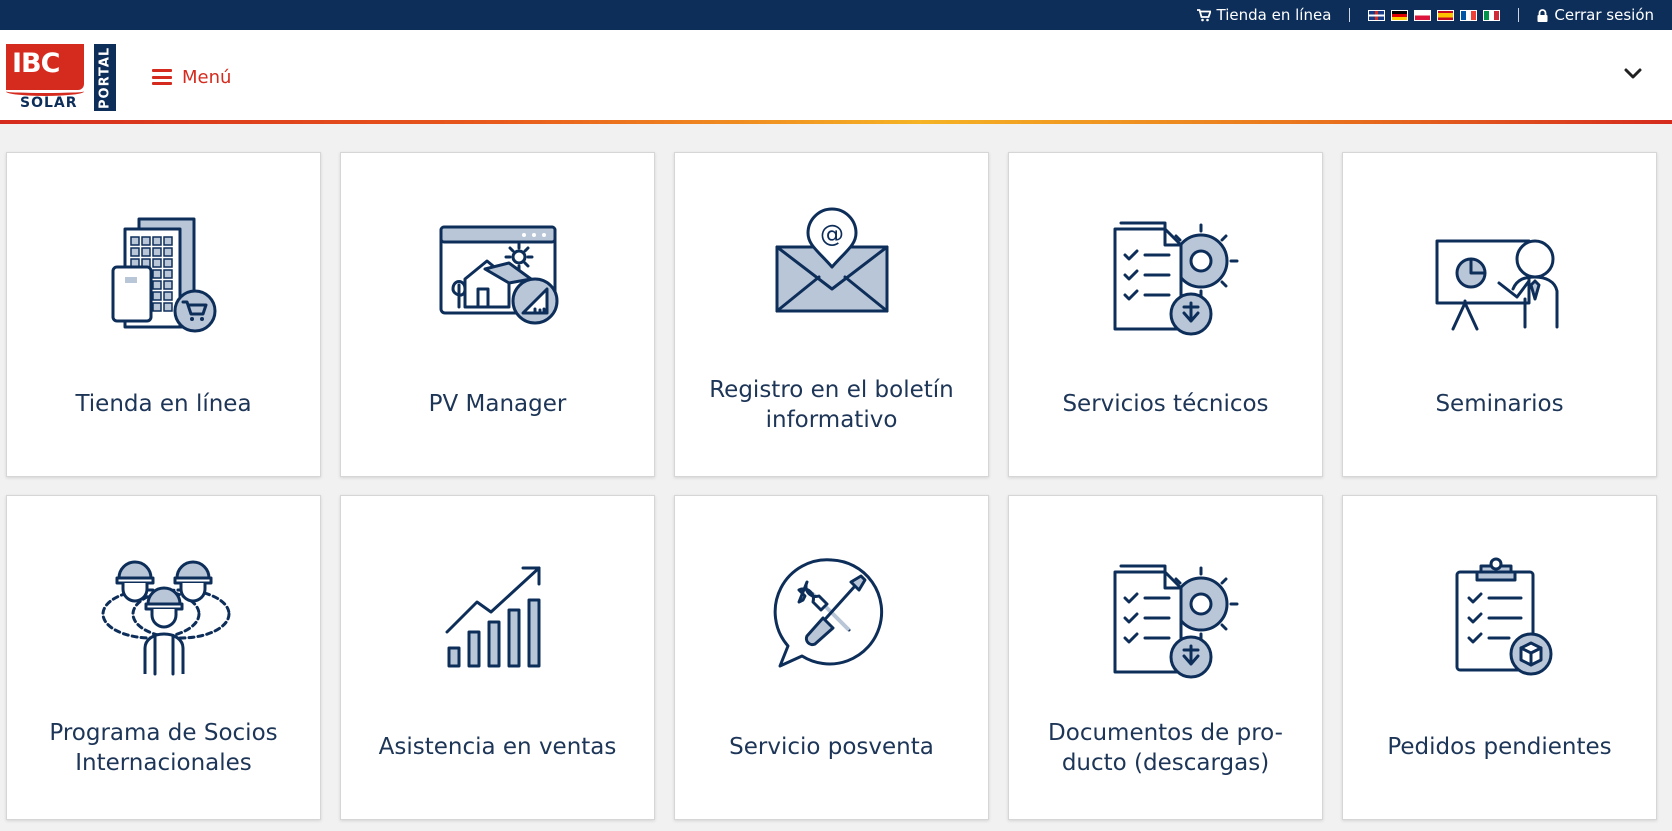 The height and width of the screenshot is (831, 1672). Describe the element at coordinates (105, 77) in the screenshot. I see `logo-portal: PORTAL` at that location.